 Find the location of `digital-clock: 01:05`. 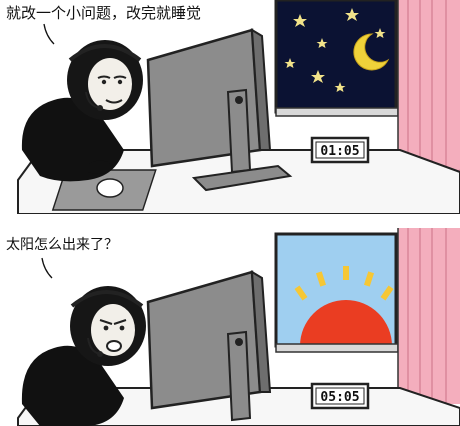

digital-clock: 01:05 is located at coordinates (340, 150).